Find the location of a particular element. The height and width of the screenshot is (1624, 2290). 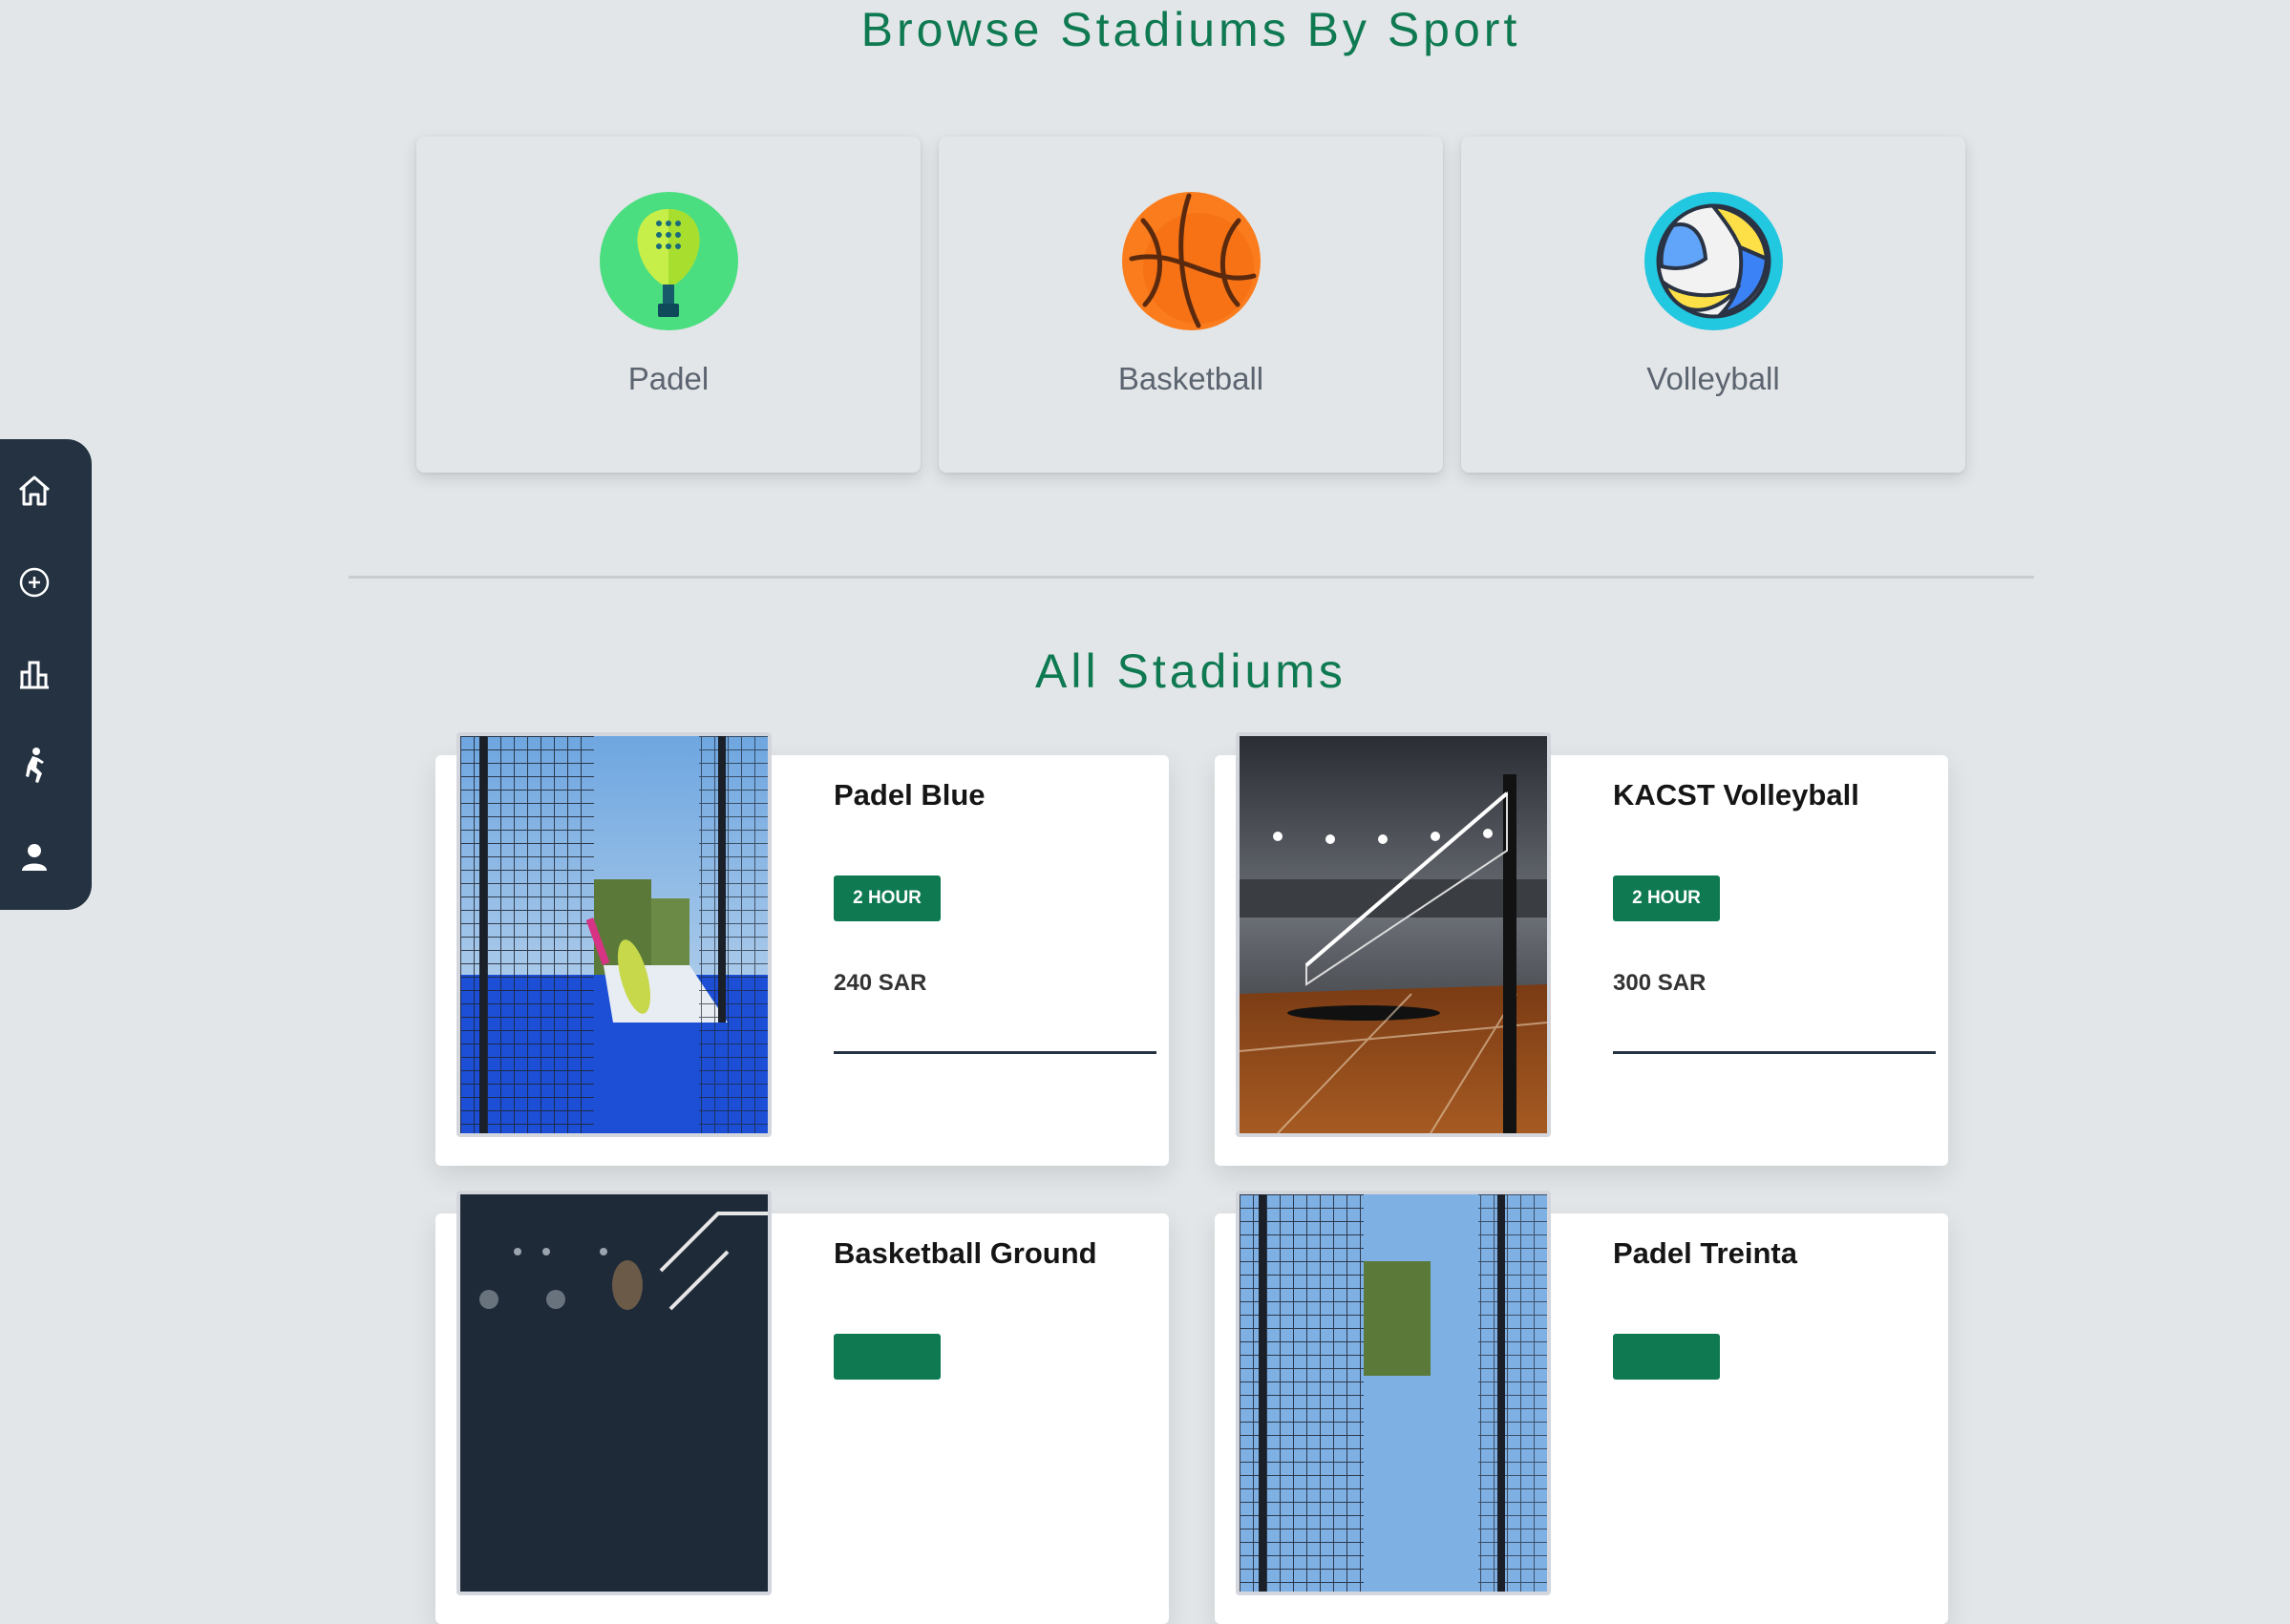

sport-label: Volleyball is located at coordinates (1713, 378).